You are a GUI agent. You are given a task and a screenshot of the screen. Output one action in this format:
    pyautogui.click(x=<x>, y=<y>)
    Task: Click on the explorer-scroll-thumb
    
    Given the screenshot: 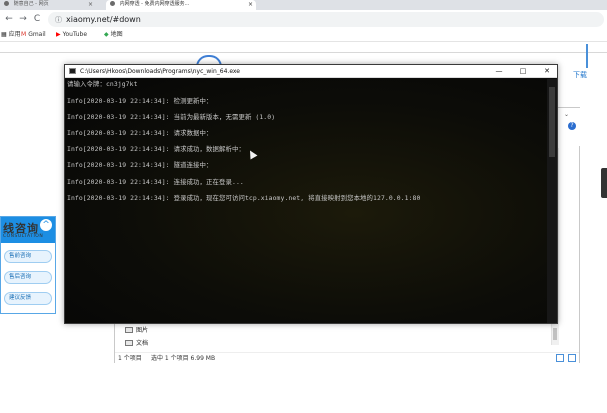 What is the action you would take?
    pyautogui.click(x=555, y=334)
    